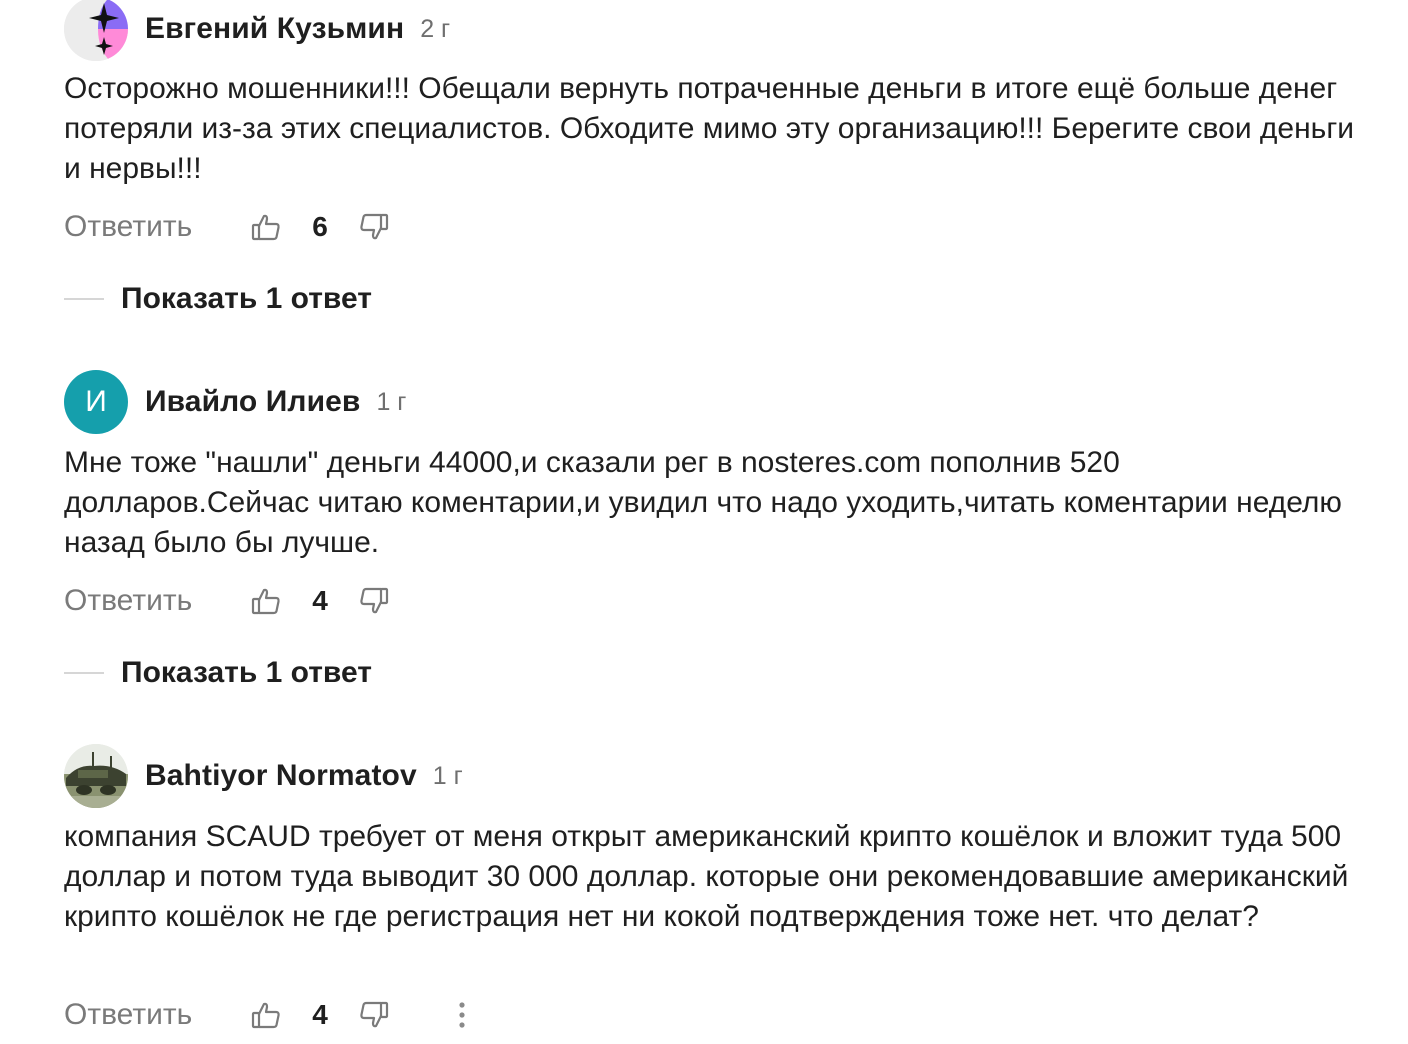 Image resolution: width=1408 pixels, height=1044 pixels. What do you see at coordinates (252, 402) in the screenshot?
I see `author-name: Ивайло Илиев` at bounding box center [252, 402].